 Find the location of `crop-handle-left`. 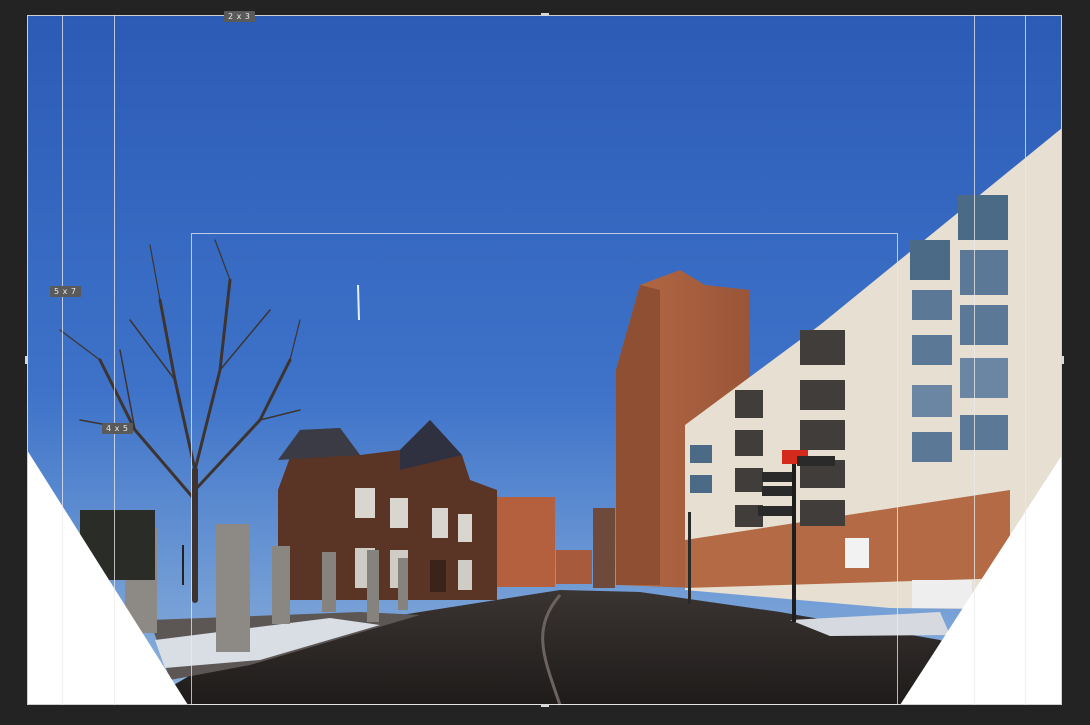

crop-handle-left is located at coordinates (26, 360).